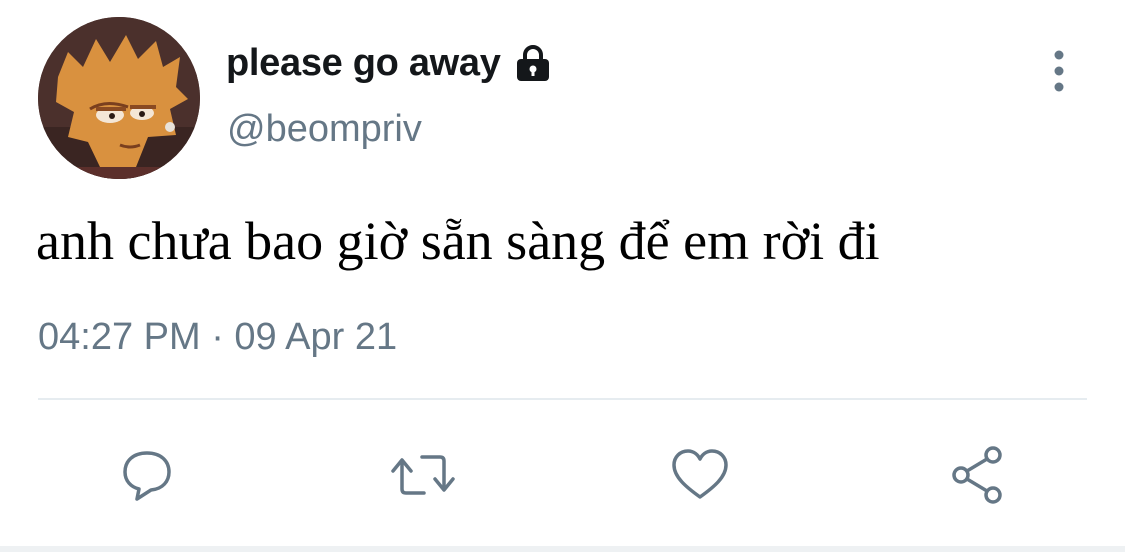 Image resolution: width=1125 pixels, height=552 pixels. I want to click on share-icon, so click(977, 475).